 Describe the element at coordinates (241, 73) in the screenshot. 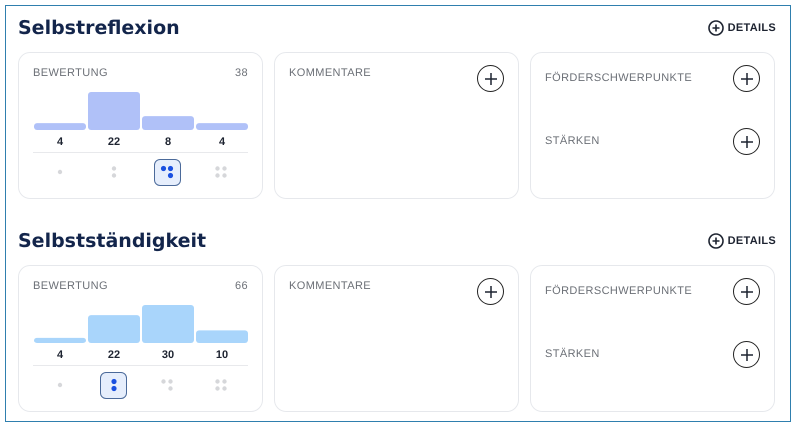

I see `rating-total: 38` at that location.